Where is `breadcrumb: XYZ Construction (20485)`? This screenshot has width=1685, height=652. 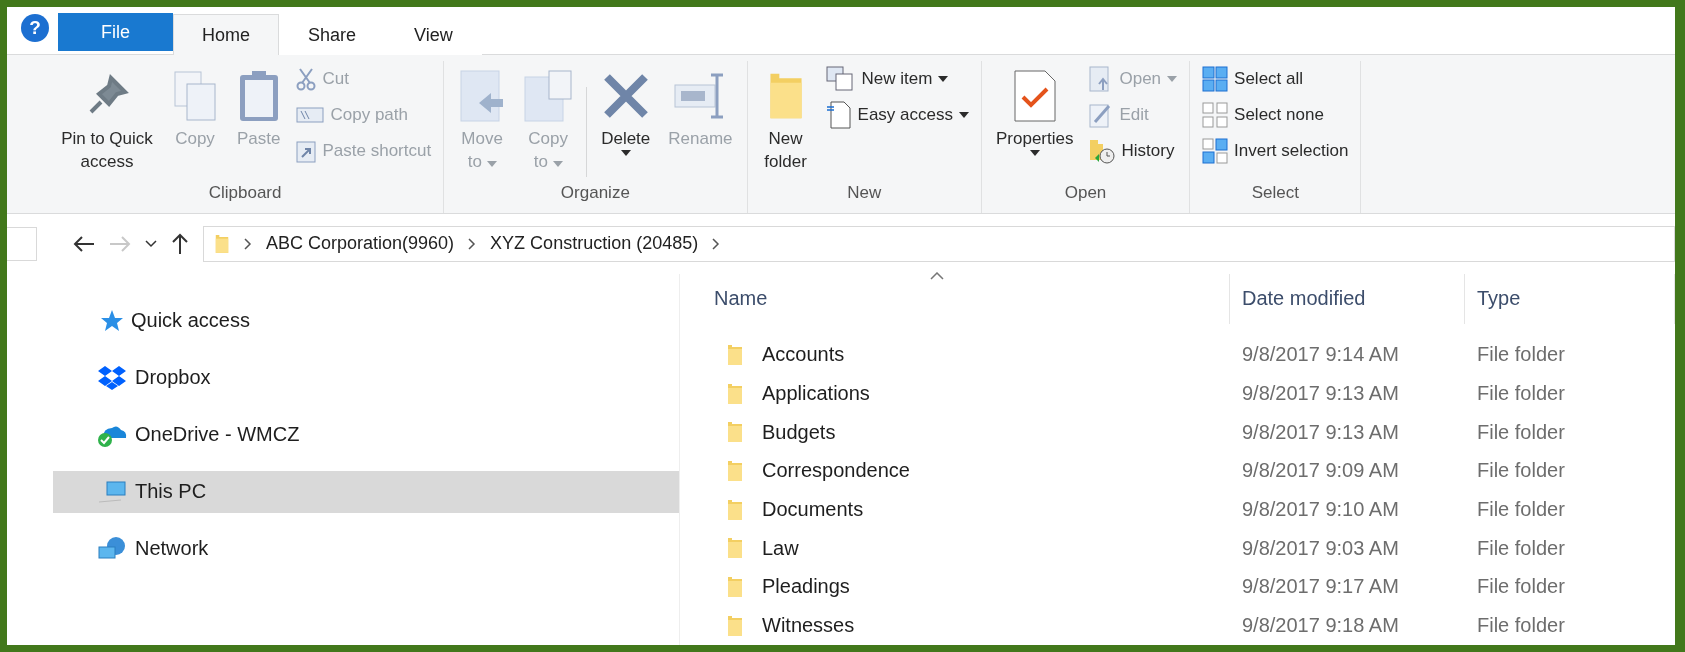
breadcrumb: XYZ Construction (20485) is located at coordinates (594, 244).